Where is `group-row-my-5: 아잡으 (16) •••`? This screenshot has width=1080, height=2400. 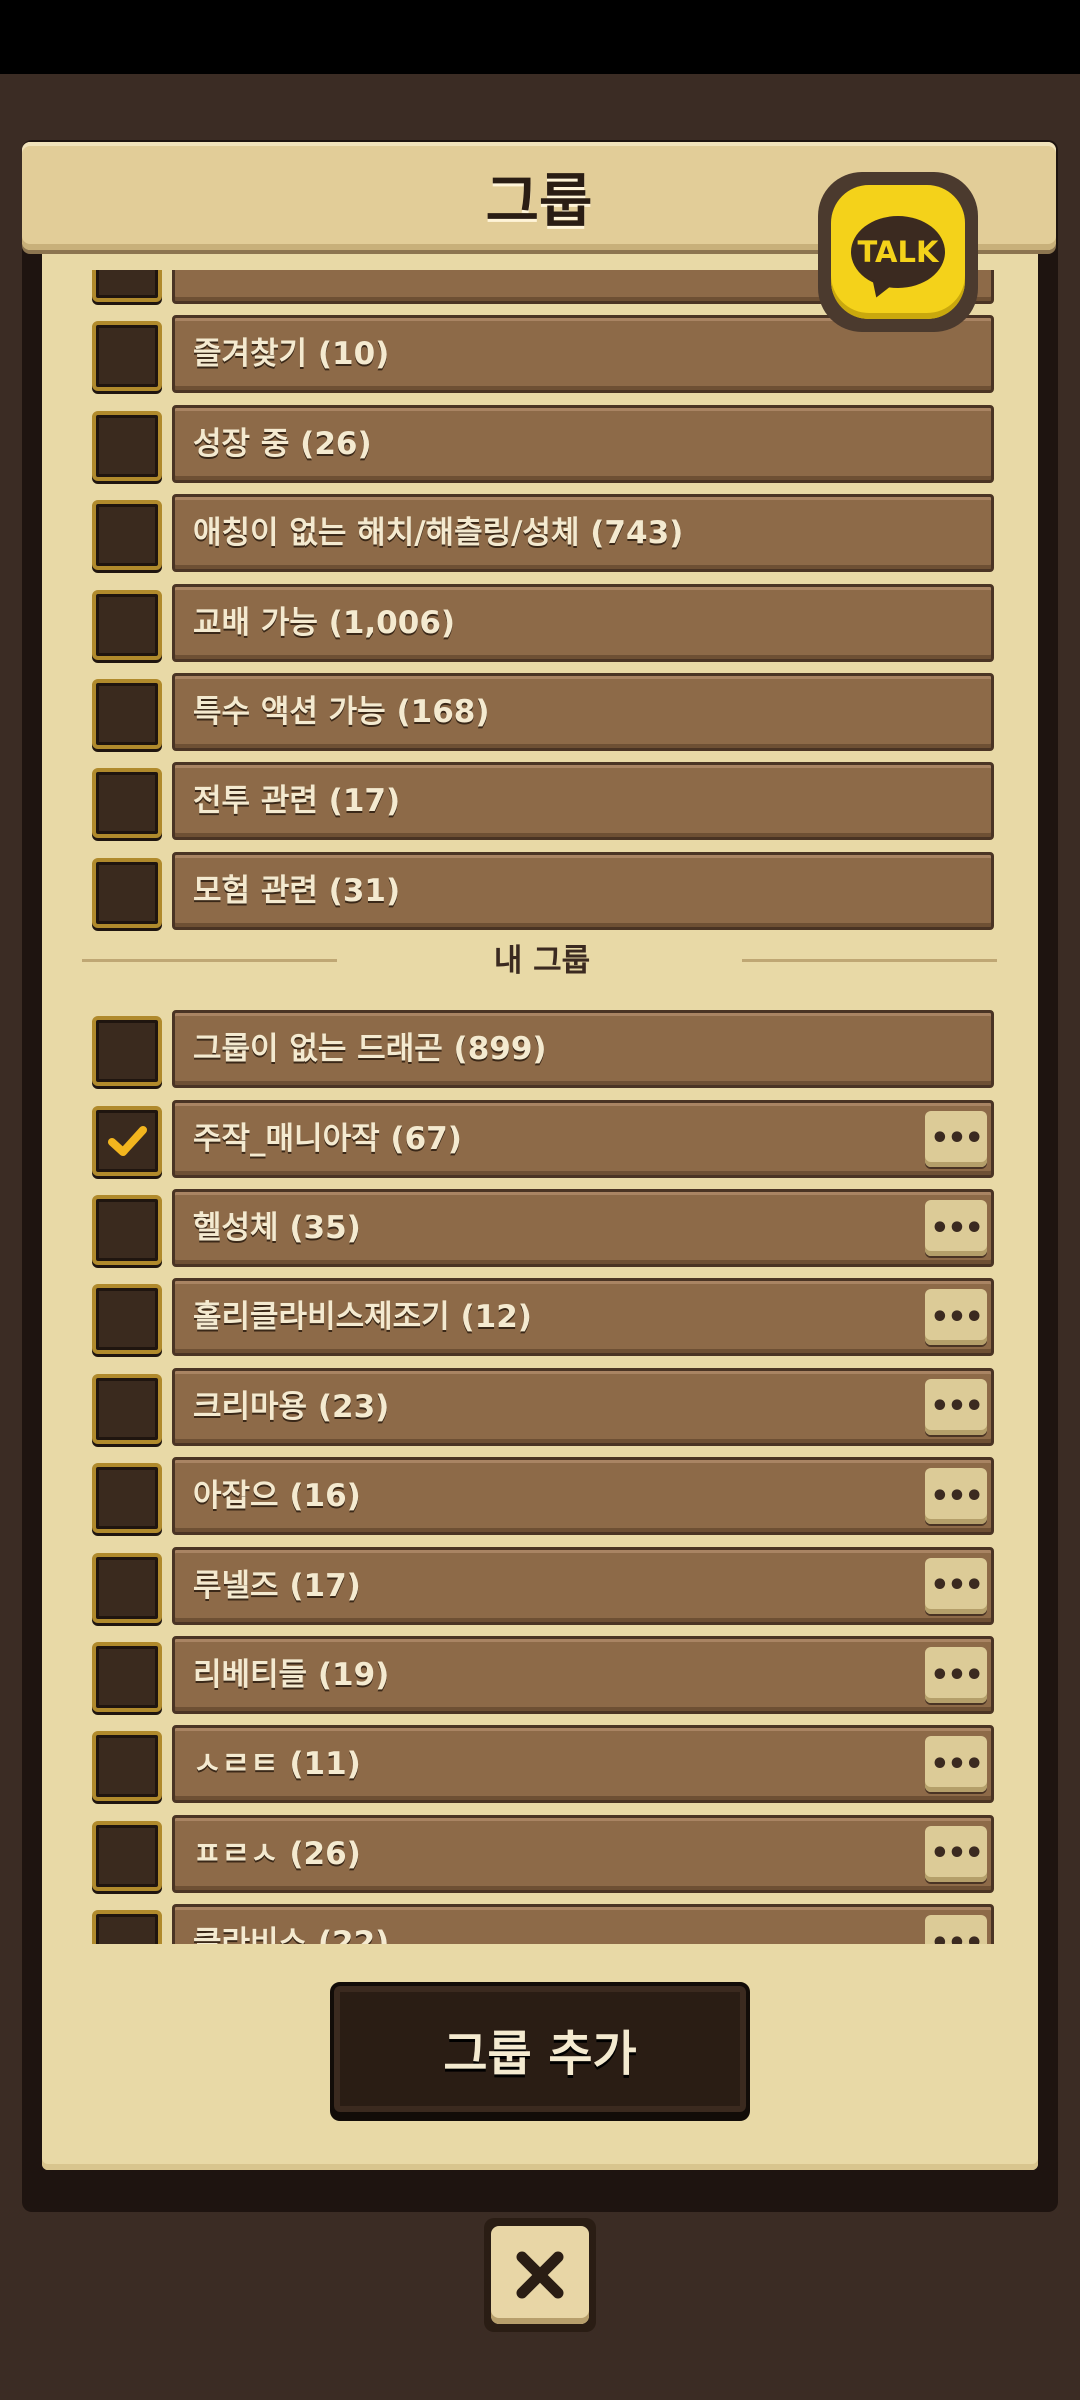
group-row-my-5: 아잡으 (16) ••• is located at coordinates (542, 1497).